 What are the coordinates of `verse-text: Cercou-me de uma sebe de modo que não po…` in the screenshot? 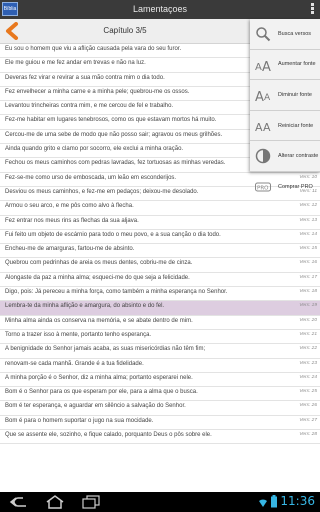 It's located at (114, 134).